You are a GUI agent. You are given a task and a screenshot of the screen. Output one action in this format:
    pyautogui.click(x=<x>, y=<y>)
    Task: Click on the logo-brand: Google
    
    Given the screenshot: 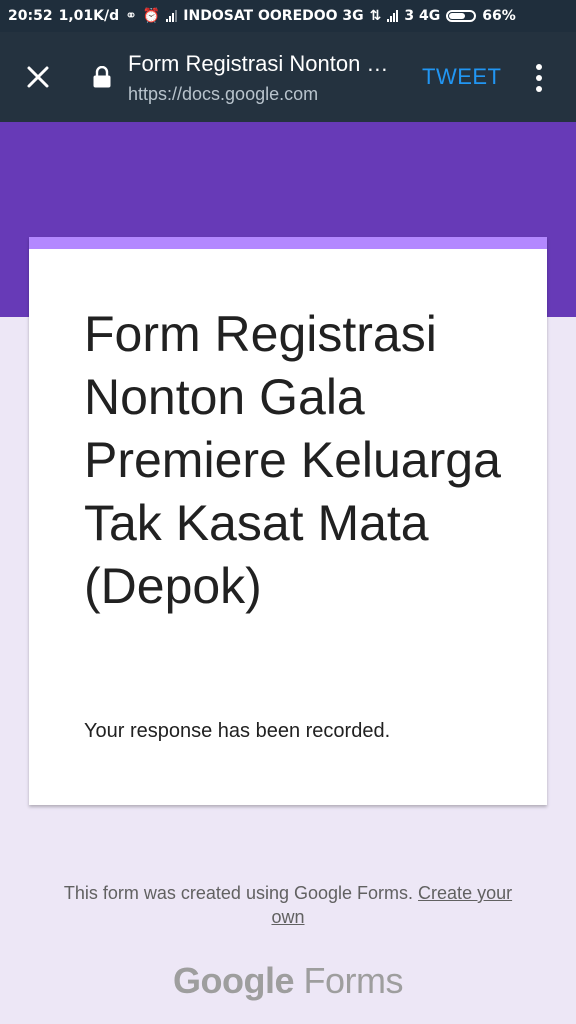 What is the action you would take?
    pyautogui.click(x=233, y=980)
    